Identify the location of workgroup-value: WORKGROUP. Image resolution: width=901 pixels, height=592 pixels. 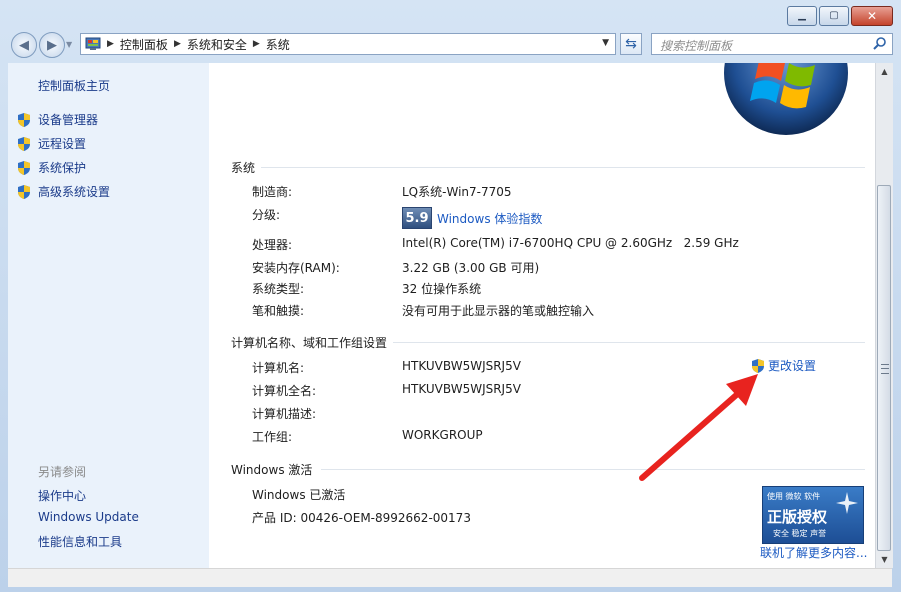
(442, 435).